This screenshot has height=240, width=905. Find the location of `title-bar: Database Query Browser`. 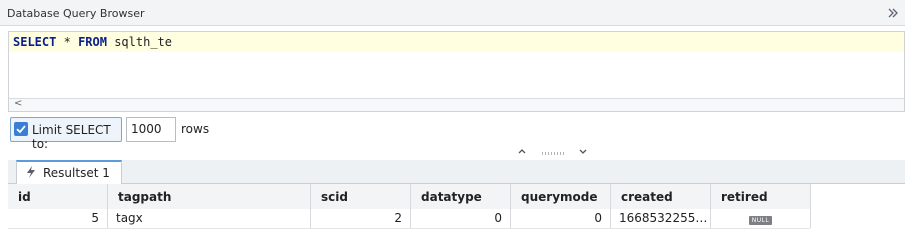

title-bar: Database Query Browser is located at coordinates (452, 13).